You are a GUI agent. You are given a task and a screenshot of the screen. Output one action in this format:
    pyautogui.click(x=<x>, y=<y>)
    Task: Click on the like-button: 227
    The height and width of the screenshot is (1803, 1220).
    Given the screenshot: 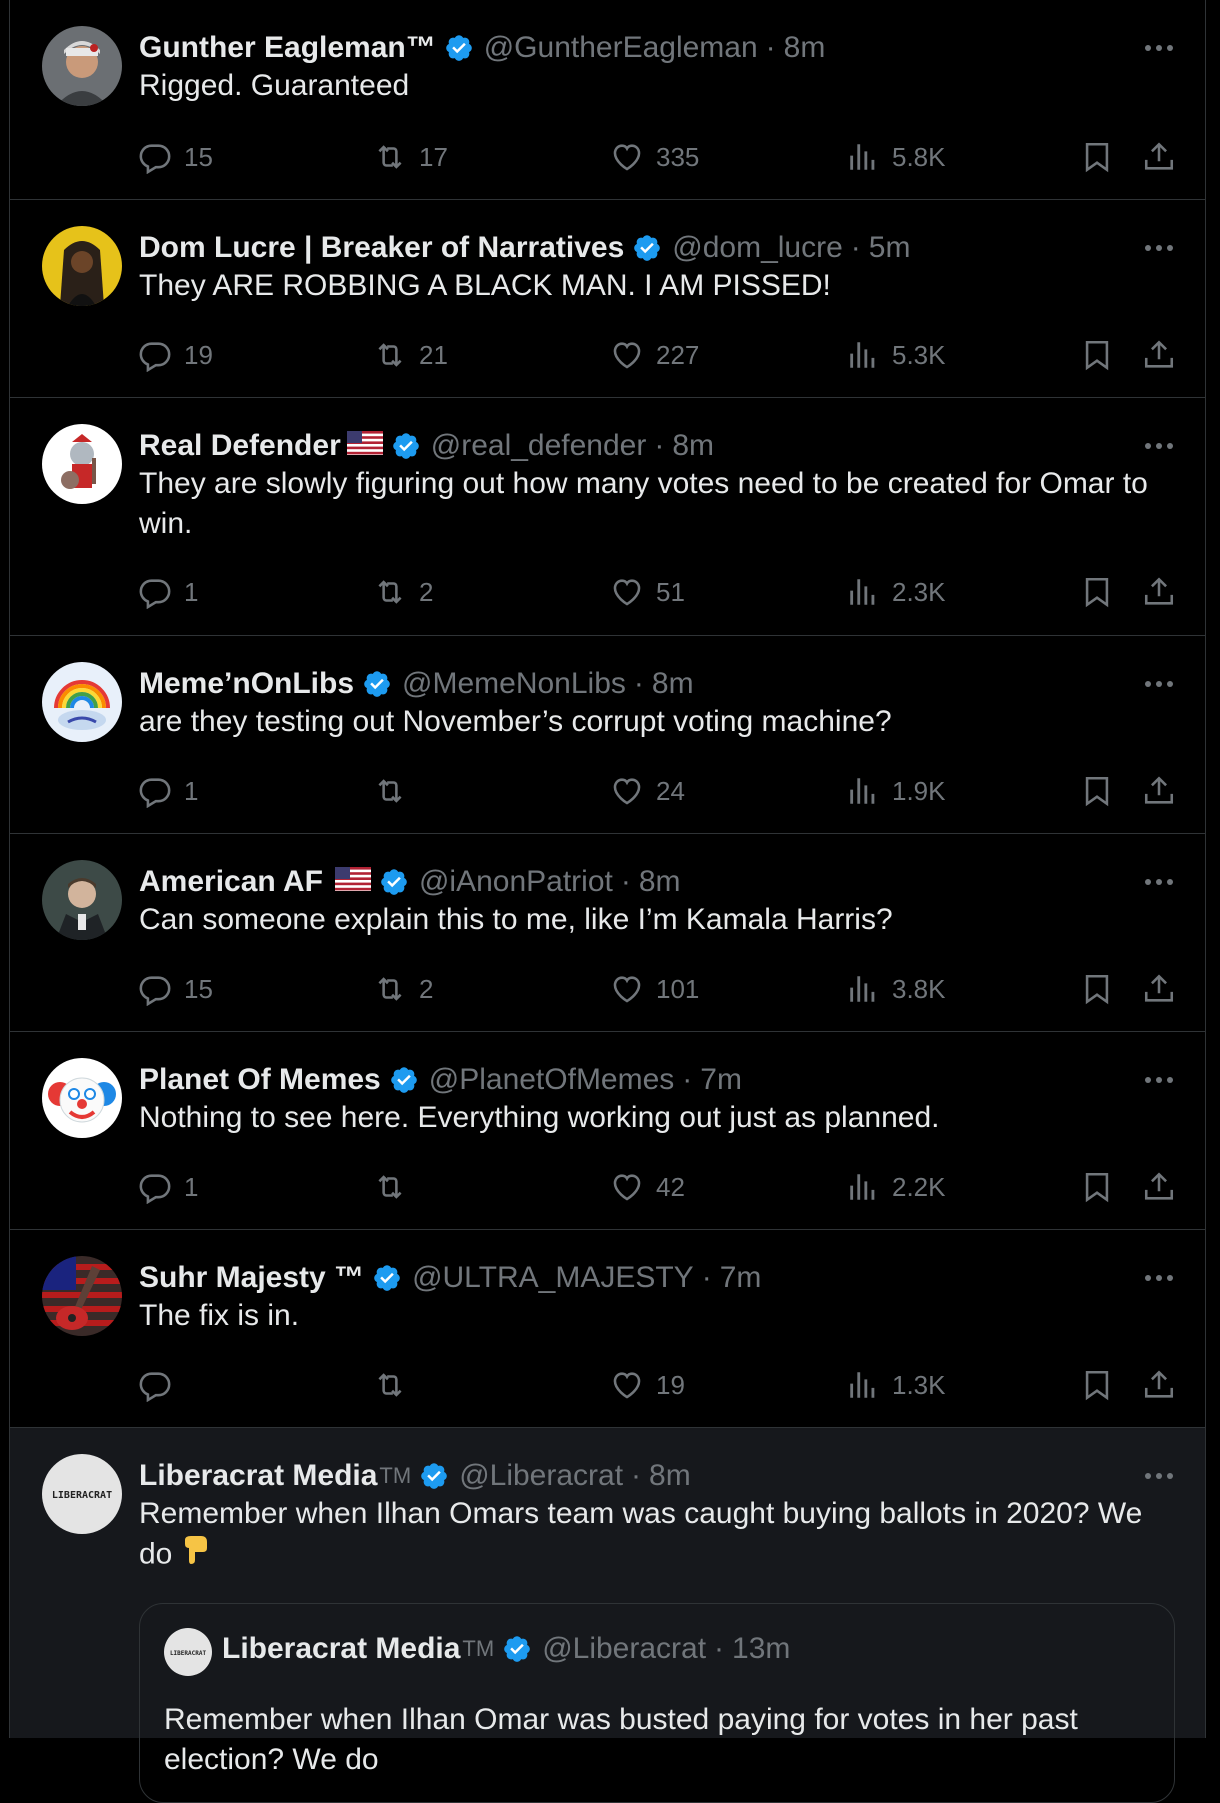 What is the action you would take?
    pyautogui.click(x=654, y=355)
    